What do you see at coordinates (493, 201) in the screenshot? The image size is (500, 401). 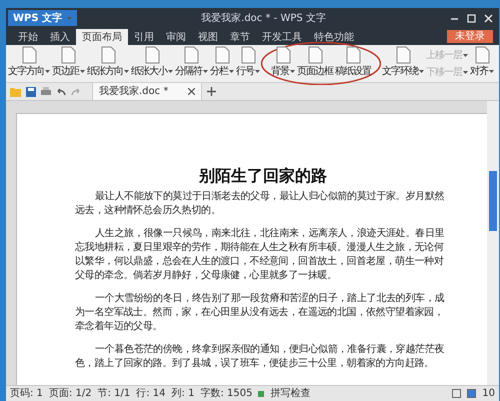 I see `scrollbar-thumb` at bounding box center [493, 201].